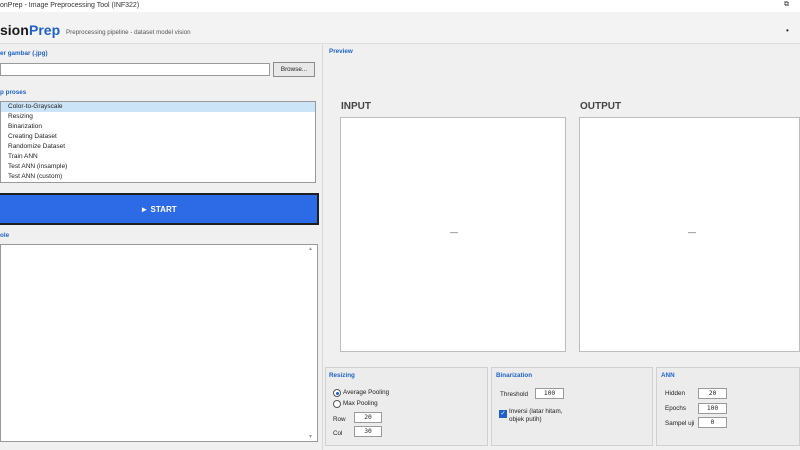 The width and height of the screenshot is (800, 450). I want to click on list-item: Creating Dataset, so click(158, 137).